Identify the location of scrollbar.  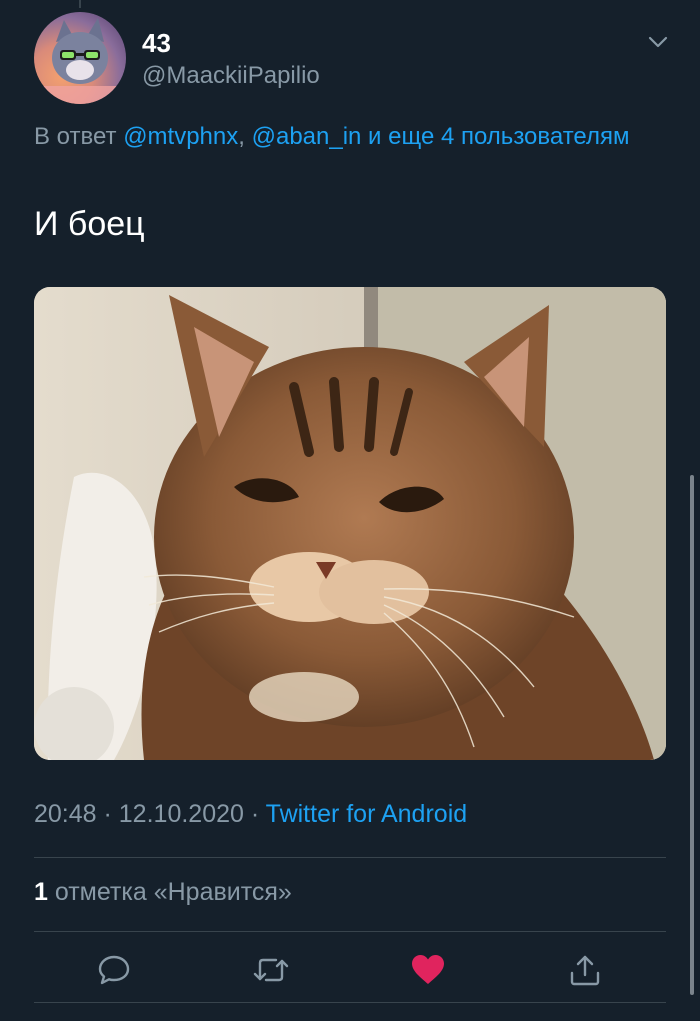
(692, 735).